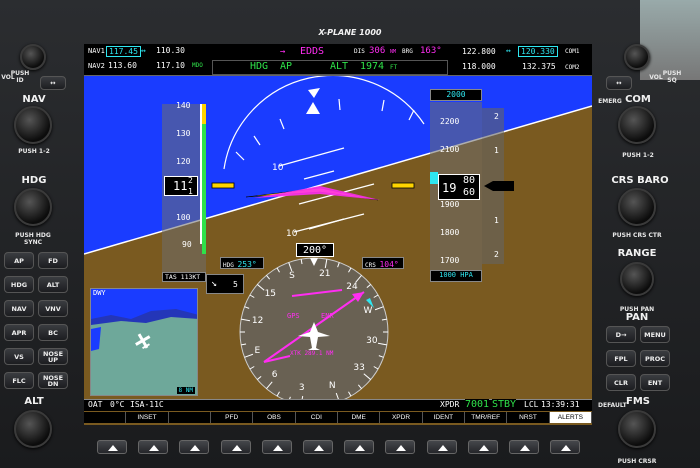 The width and height of the screenshot is (700, 468). What do you see at coordinates (232, 417) in the screenshot?
I see `softkey-pfd: PFD` at bounding box center [232, 417].